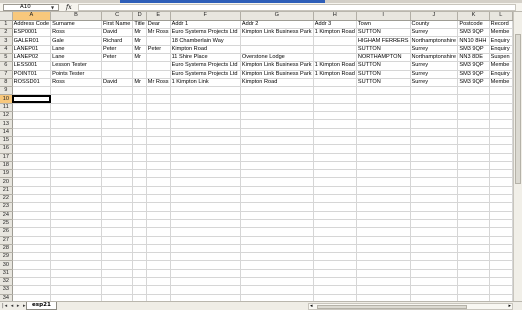 The image size is (522, 320). I want to click on vertical-scroll-thumb, so click(518, 109).